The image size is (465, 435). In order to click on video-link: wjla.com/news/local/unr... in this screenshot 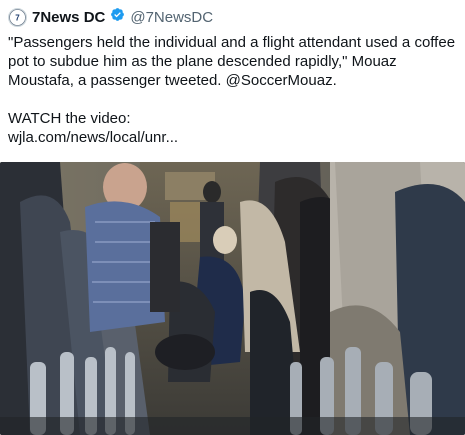, I will do `click(93, 137)`.